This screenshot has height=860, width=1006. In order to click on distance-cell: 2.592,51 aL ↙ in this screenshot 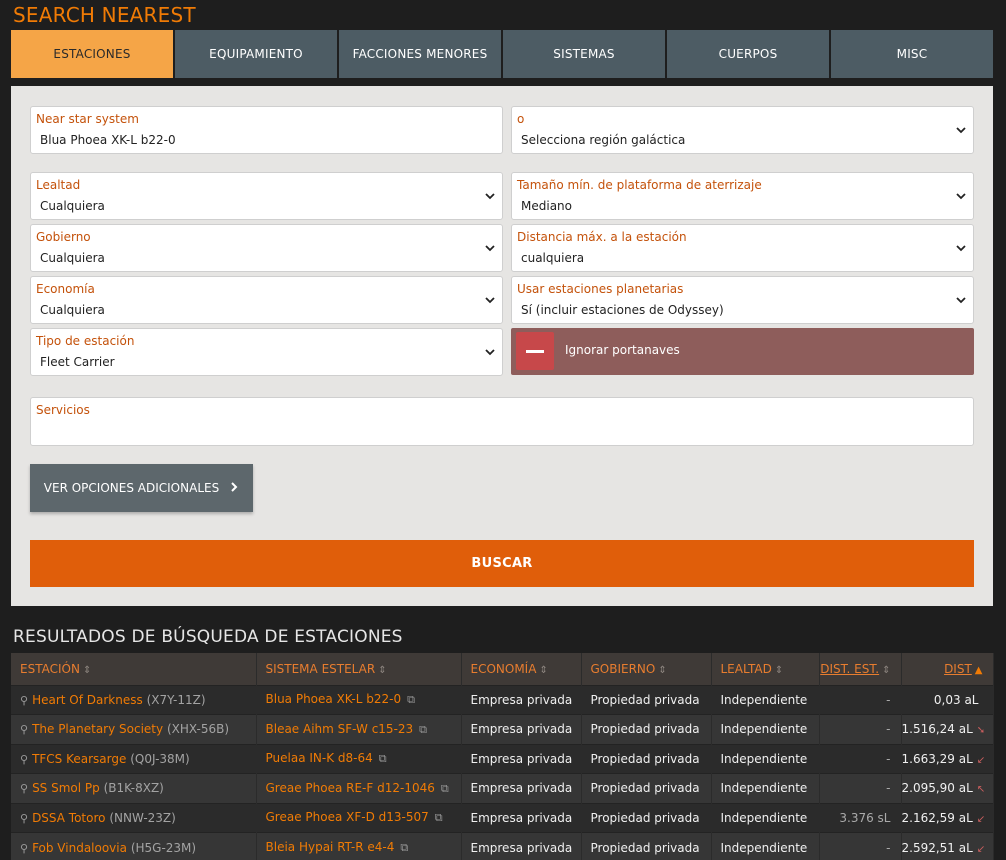, I will do `click(947, 846)`.